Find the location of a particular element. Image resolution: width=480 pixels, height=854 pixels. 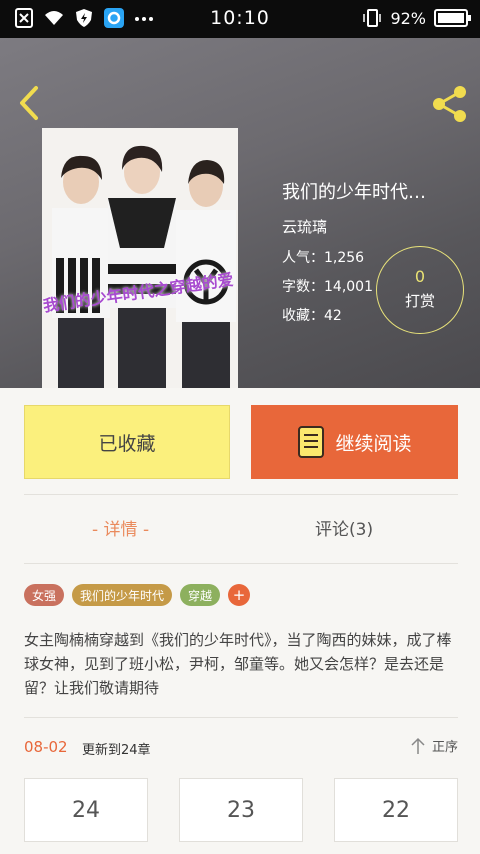

chapter-button: 23 is located at coordinates (241, 810).